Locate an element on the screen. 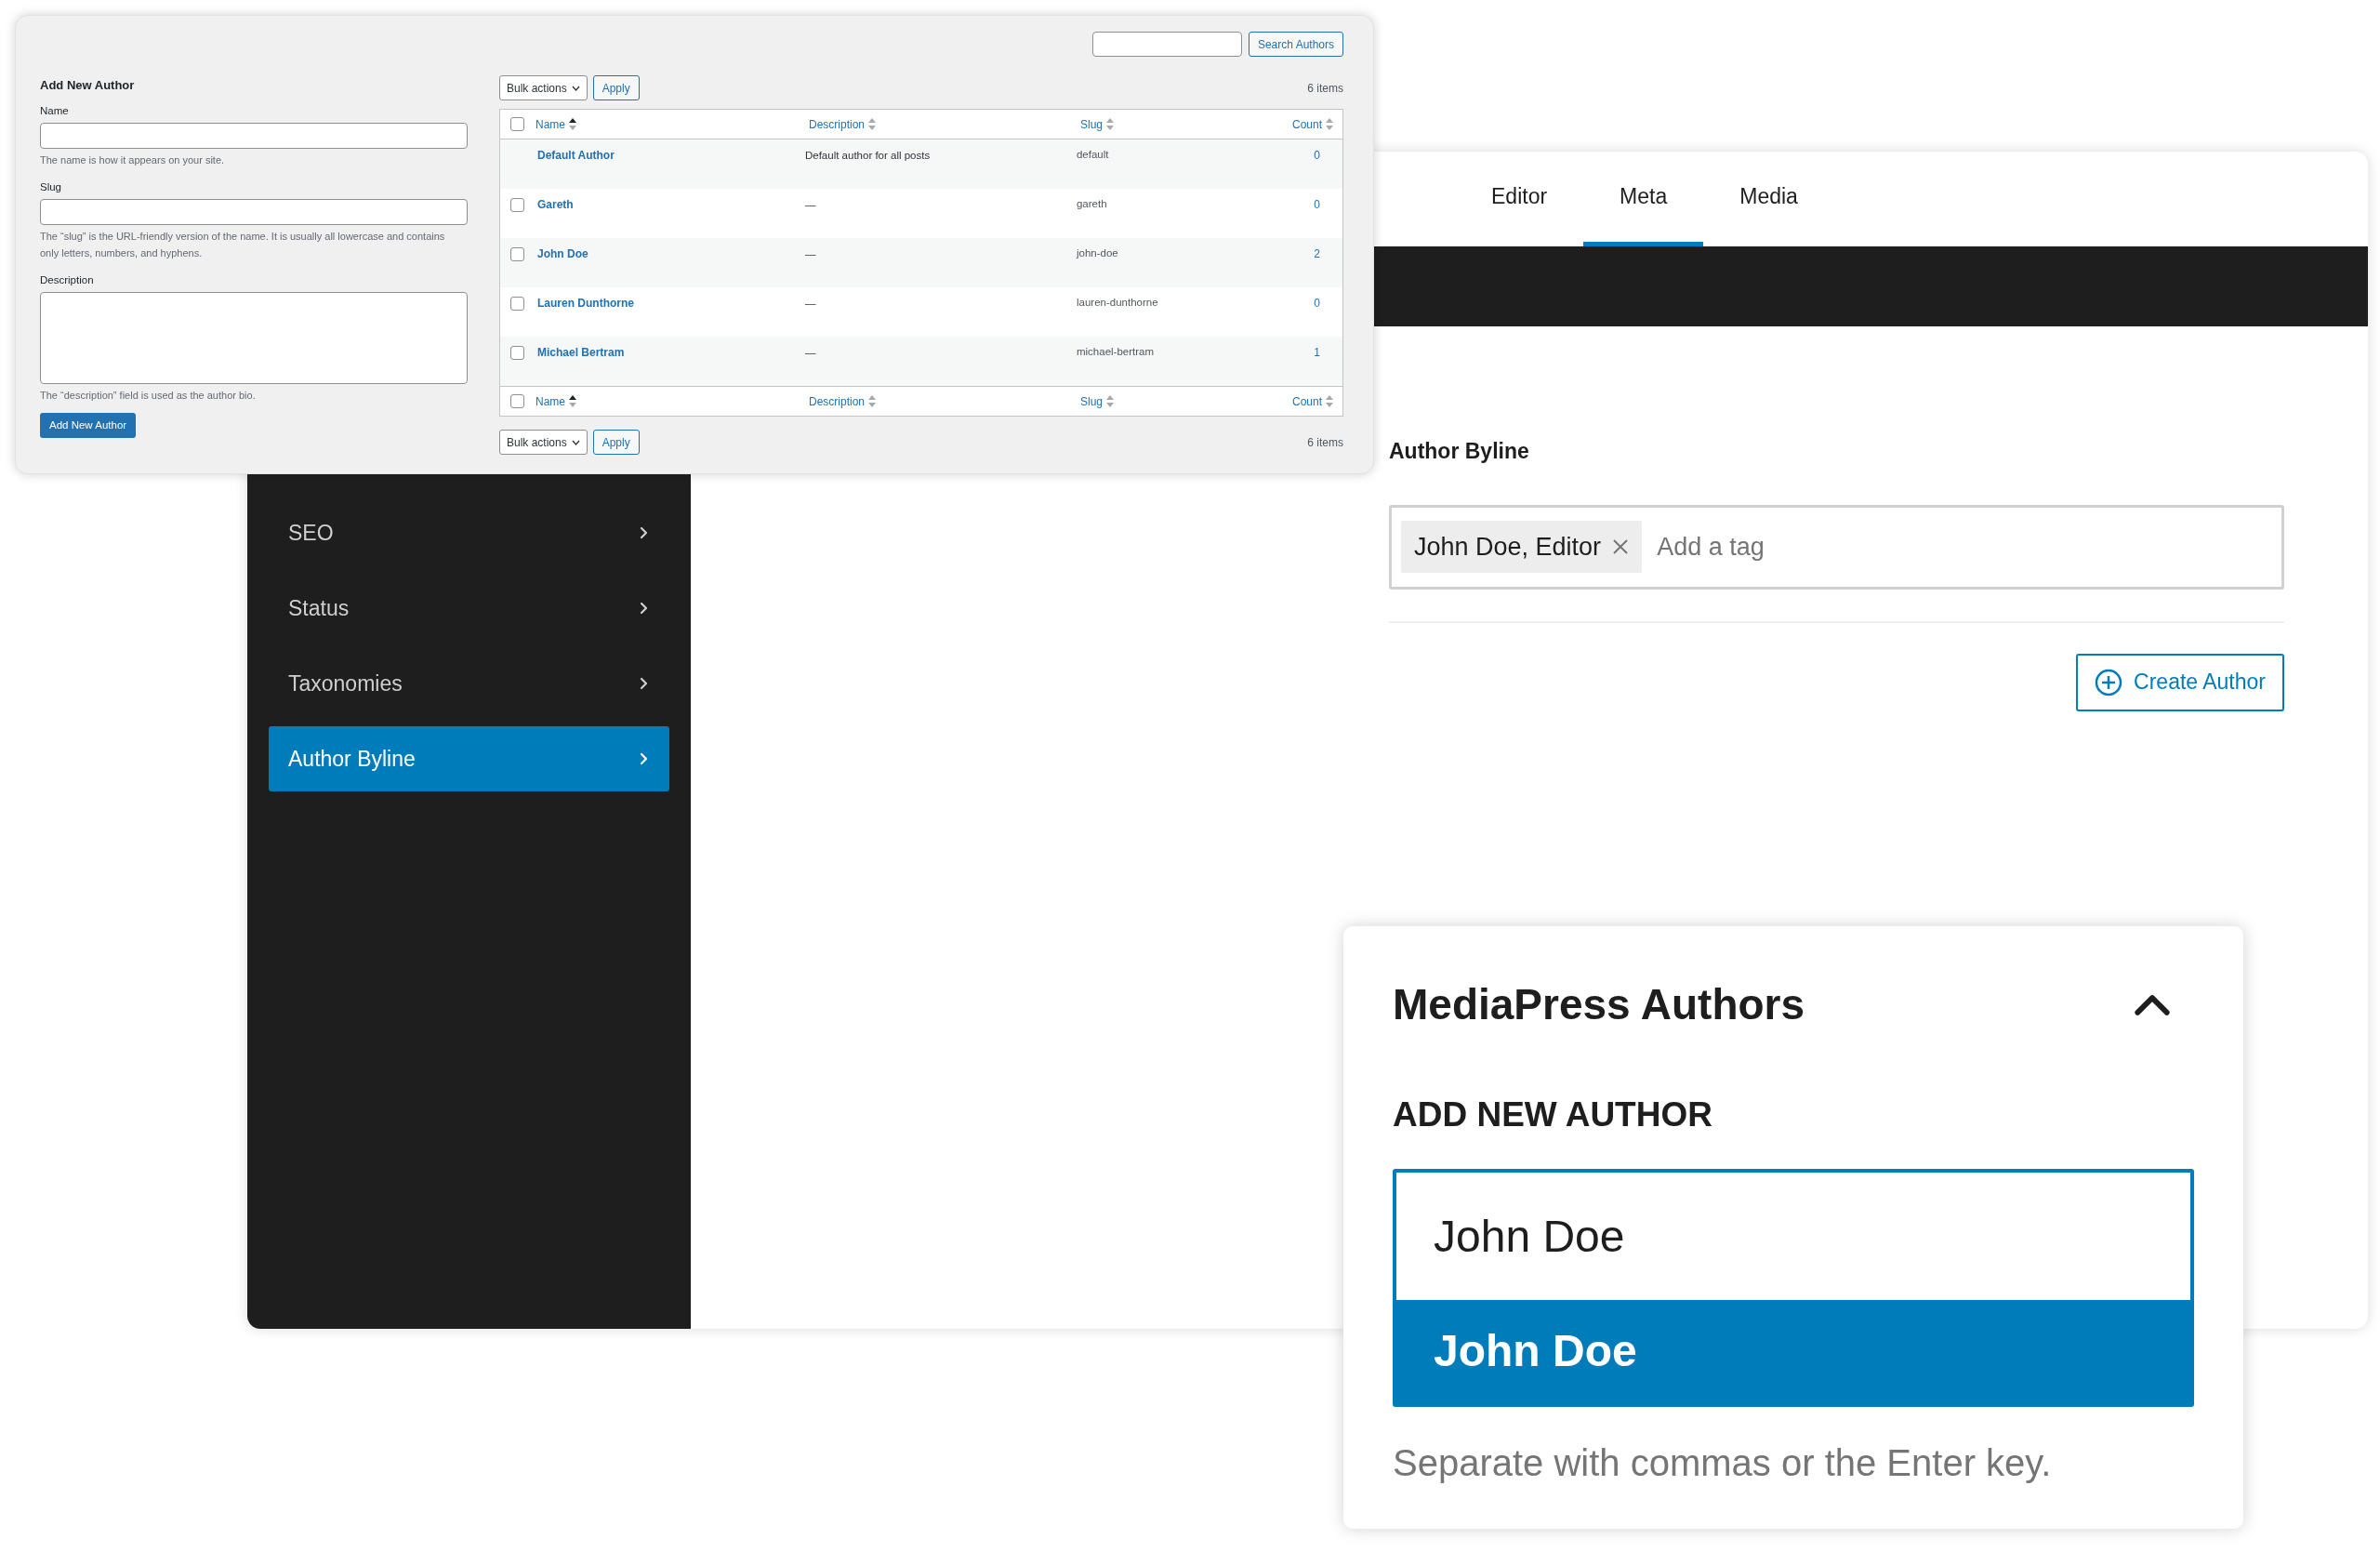 This screenshot has height=1552, width=2380. author-name-link: John Doe is located at coordinates (670, 253).